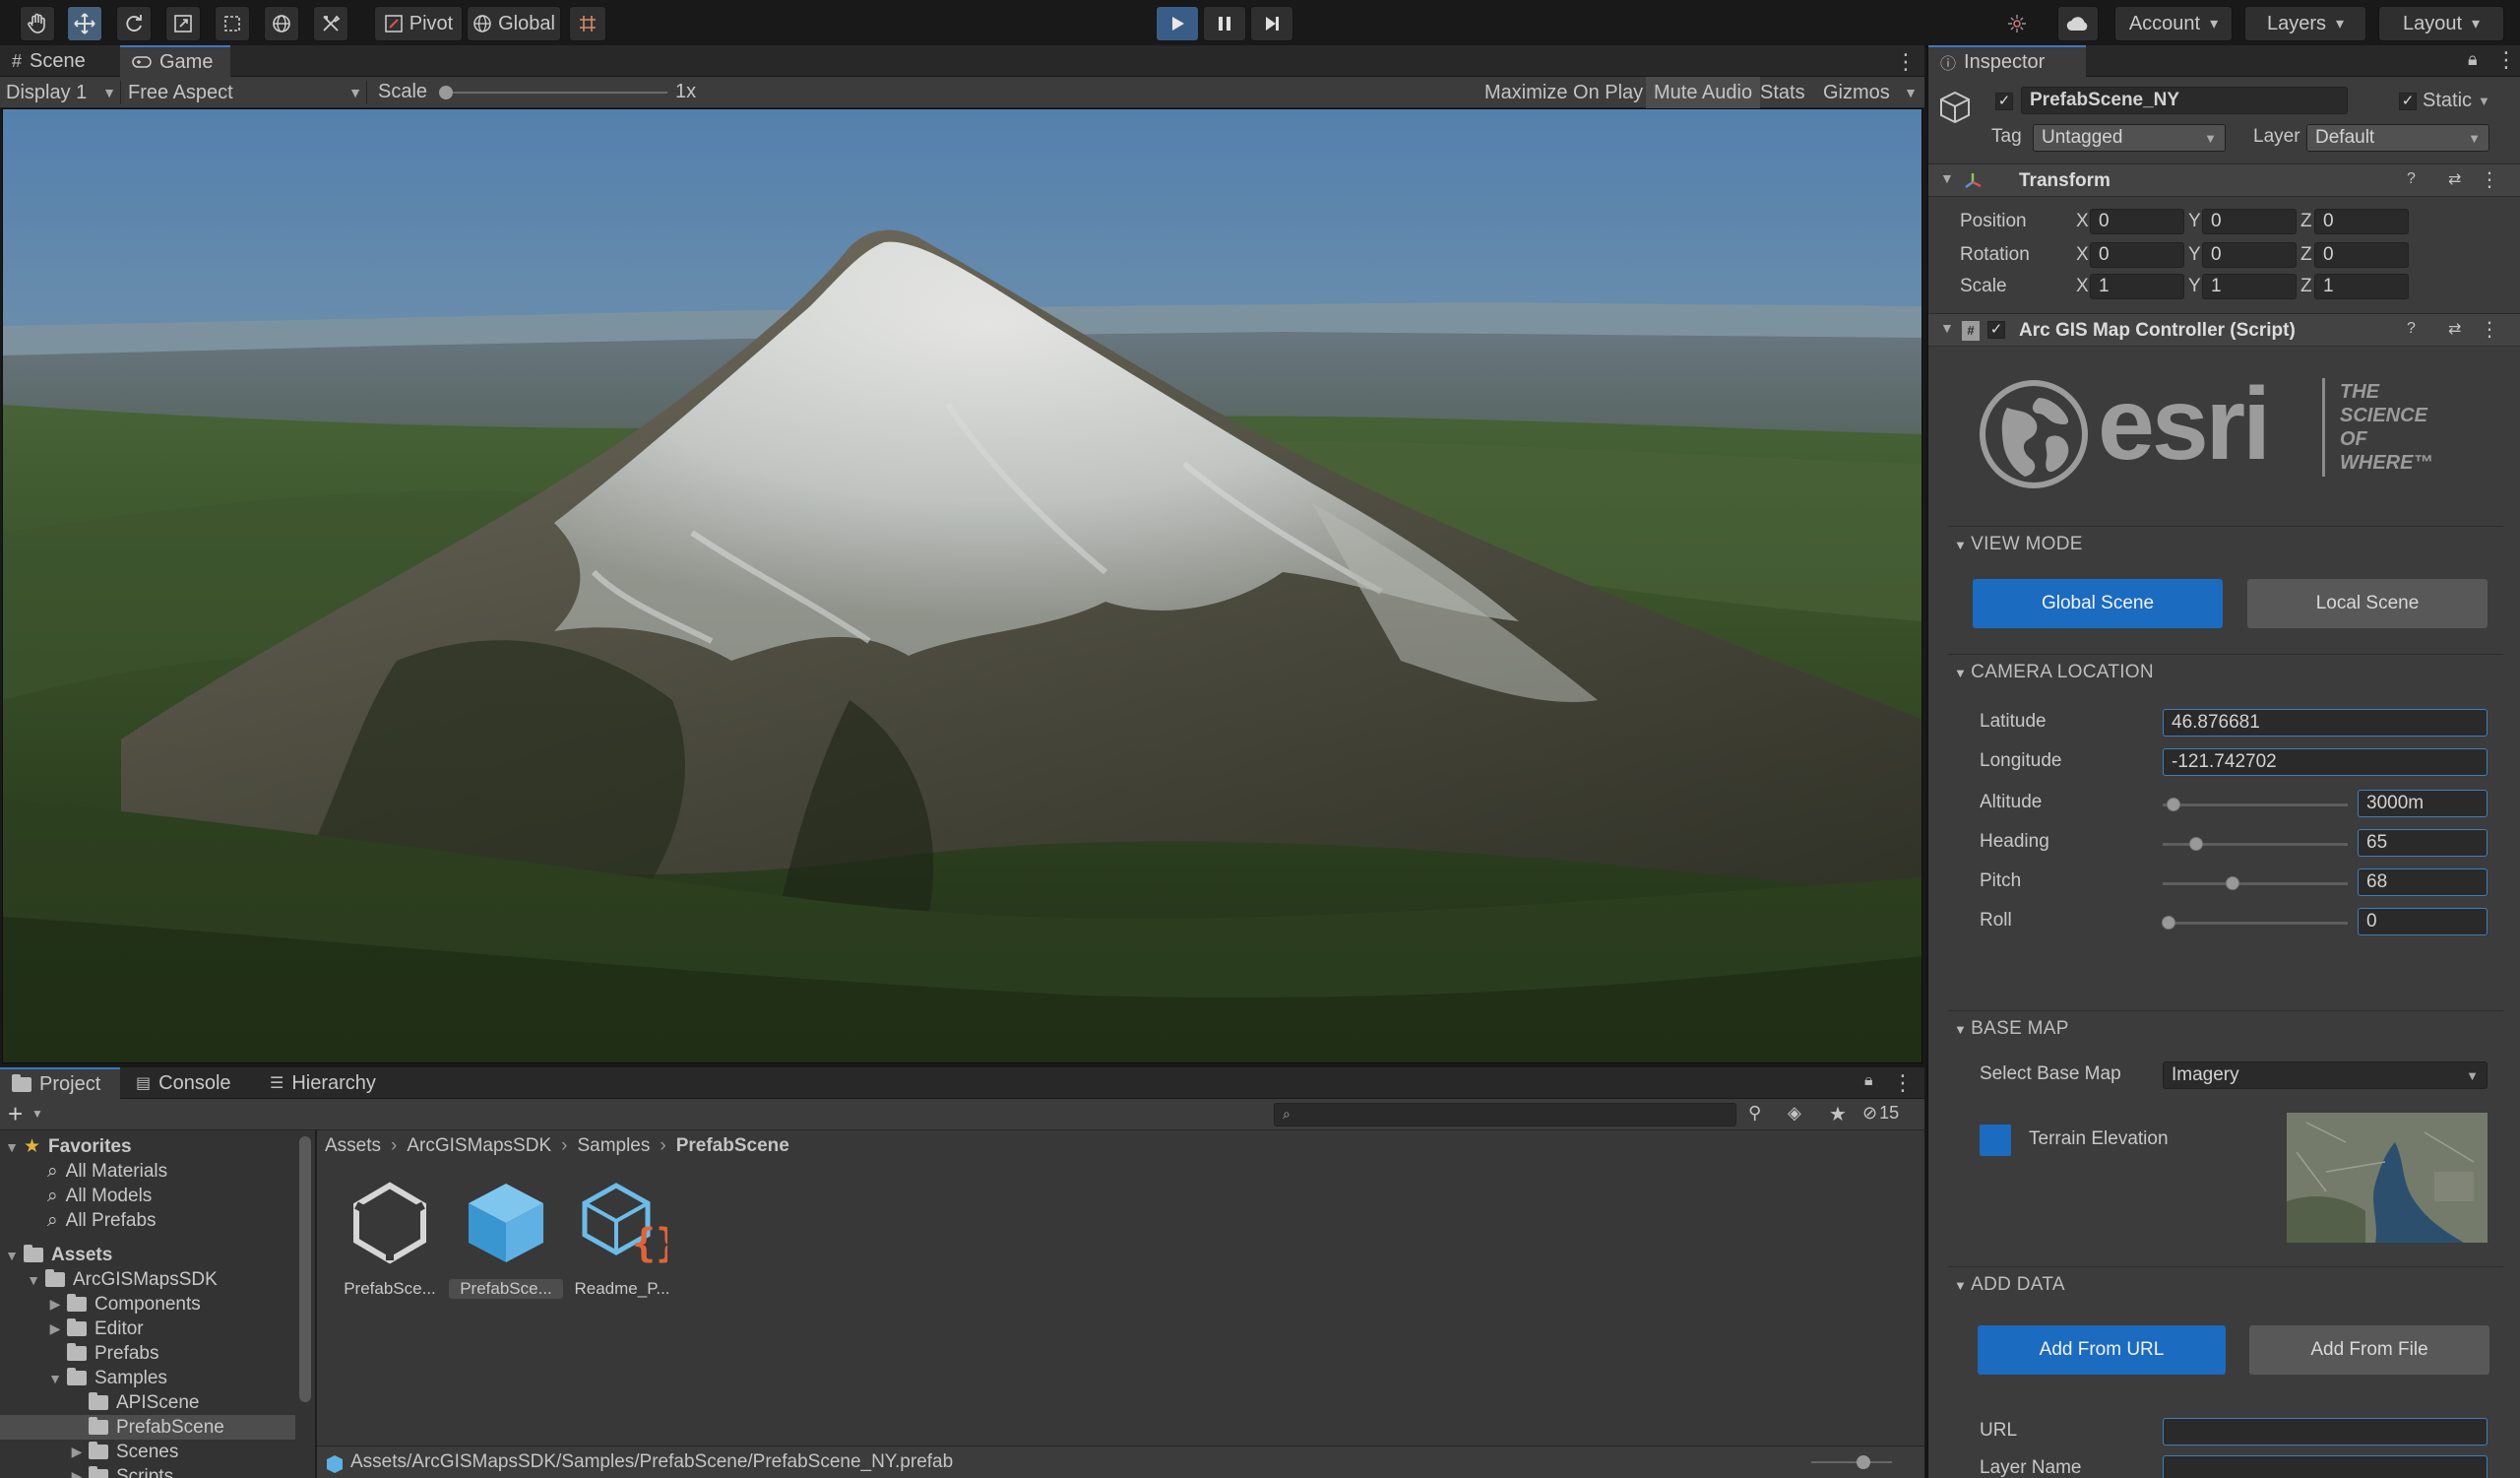  Describe the element at coordinates (245, 92) in the screenshot. I see `aspect-dropdown: Free Aspect ▼` at that location.